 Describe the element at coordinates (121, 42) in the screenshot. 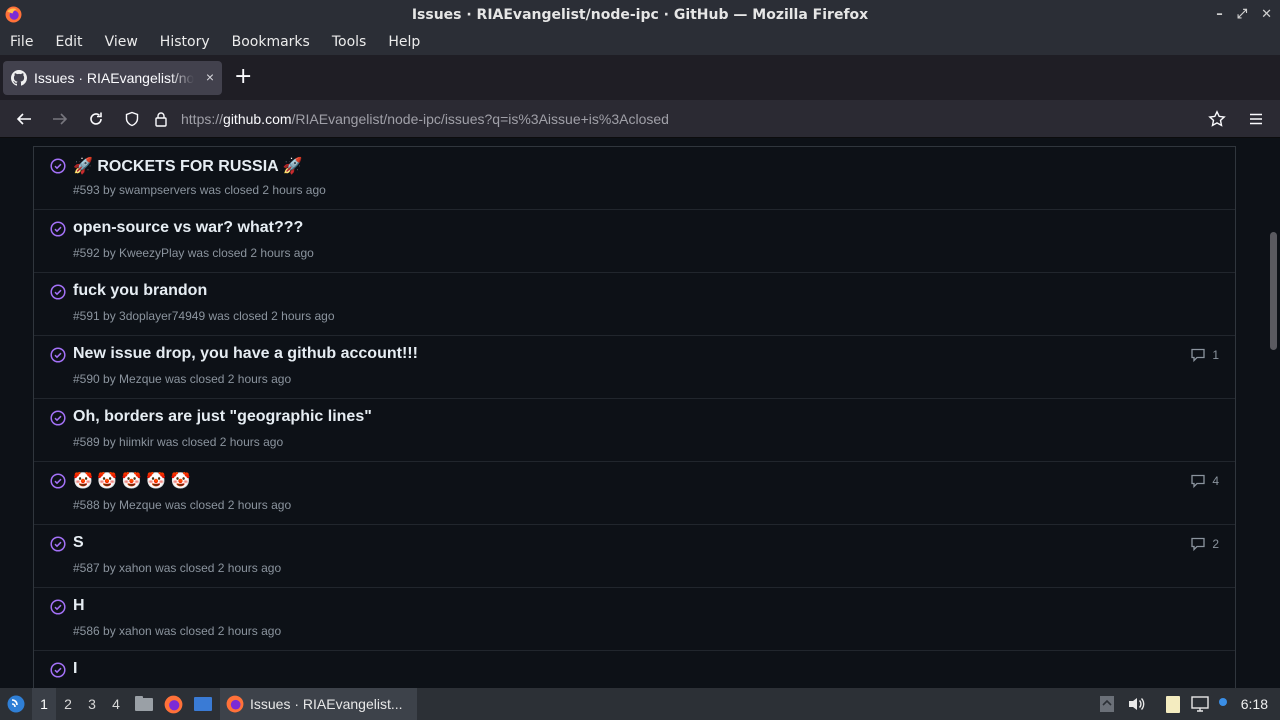

I see `menu-view: View` at that location.